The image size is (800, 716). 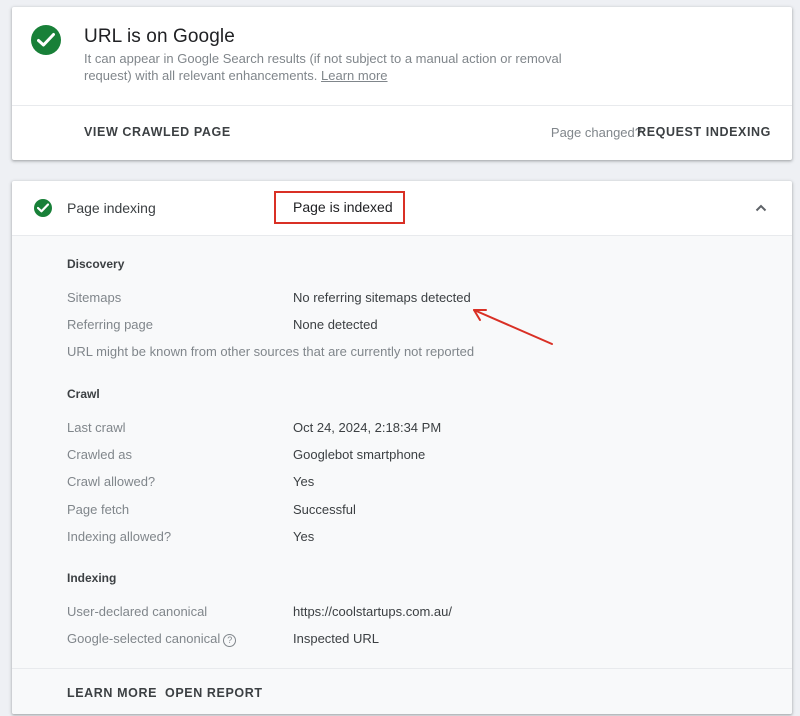 I want to click on crawl-heading: Crawl, so click(x=83, y=394).